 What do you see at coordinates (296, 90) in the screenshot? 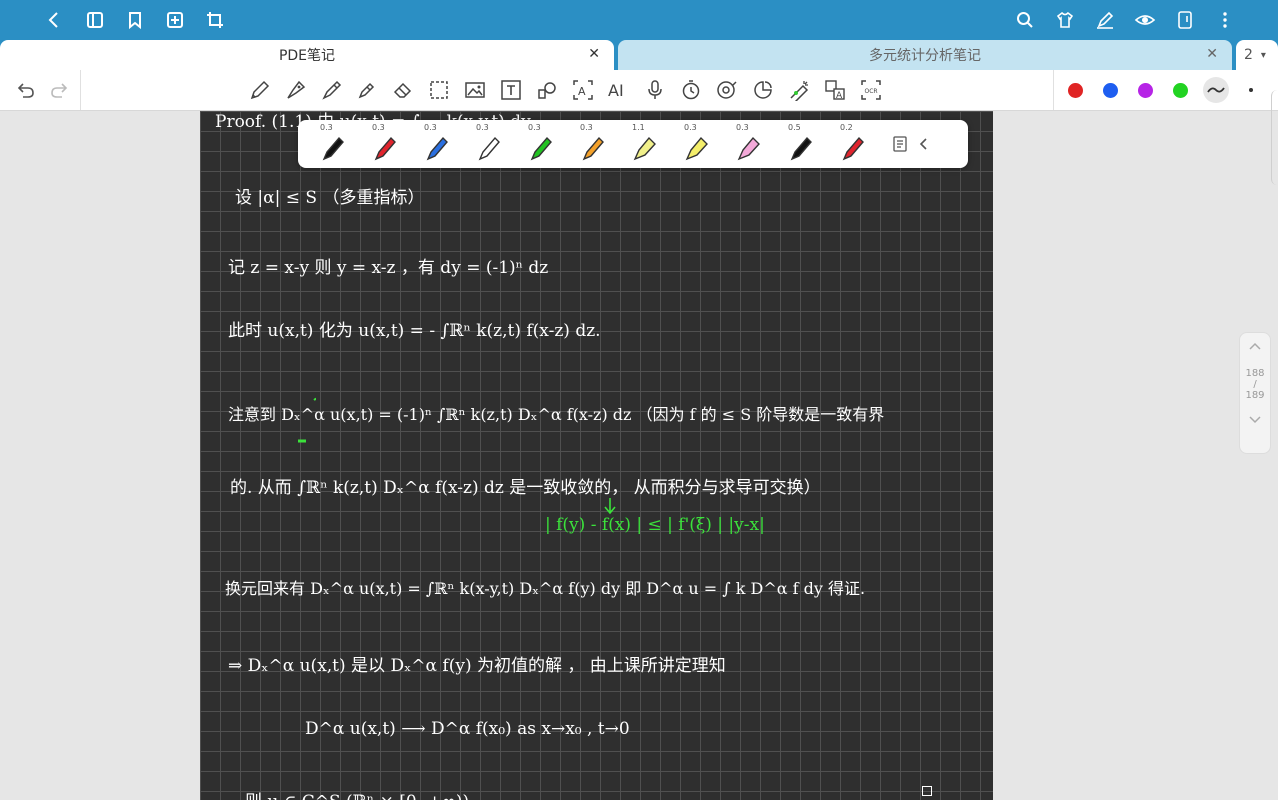
I see `fountain-pen-tool-icon` at bounding box center [296, 90].